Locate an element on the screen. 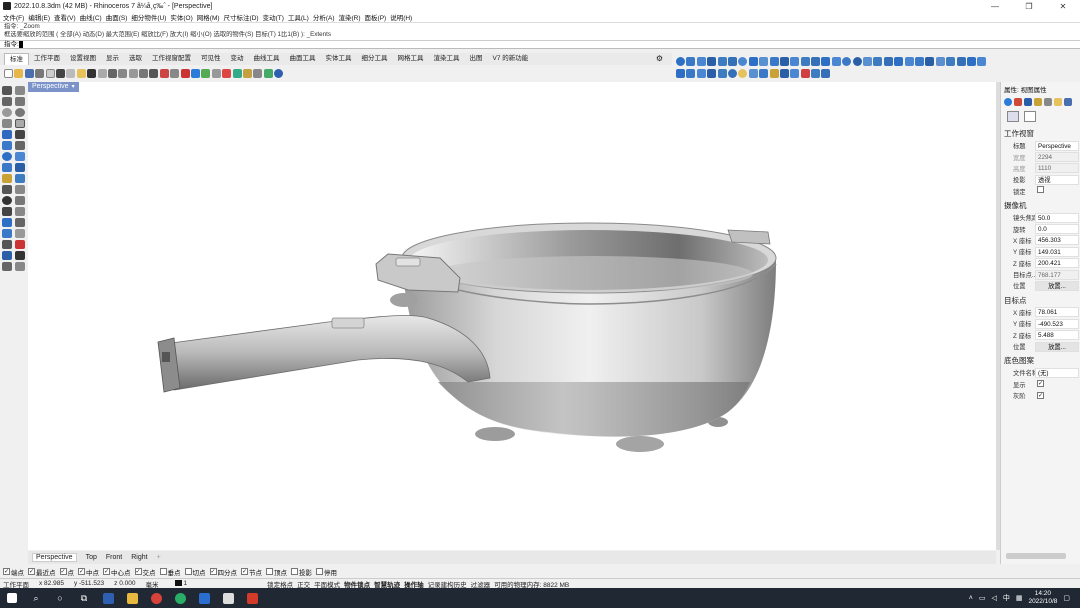 This screenshot has width=1080, height=608. cylinder-icon is located at coordinates (701, 61).